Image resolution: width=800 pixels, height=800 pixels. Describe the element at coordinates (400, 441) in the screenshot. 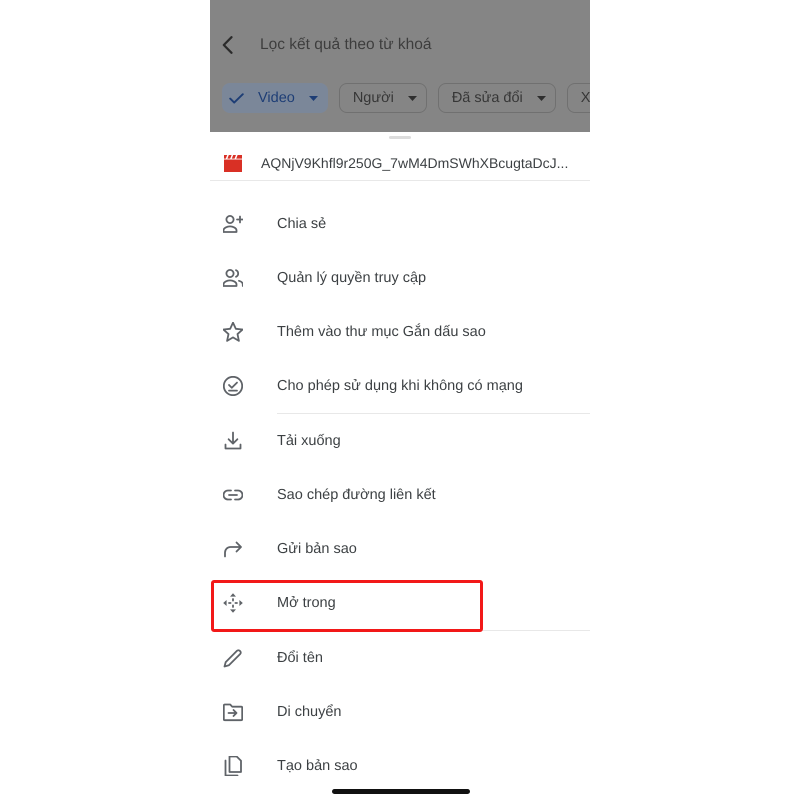

I see `menu-item: Tải xuống` at that location.